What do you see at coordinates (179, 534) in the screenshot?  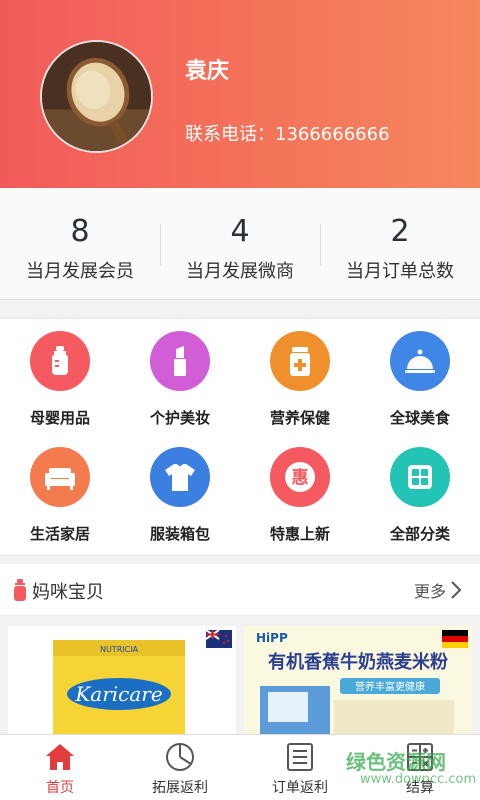 I see `category-label: 服装箱包` at bounding box center [179, 534].